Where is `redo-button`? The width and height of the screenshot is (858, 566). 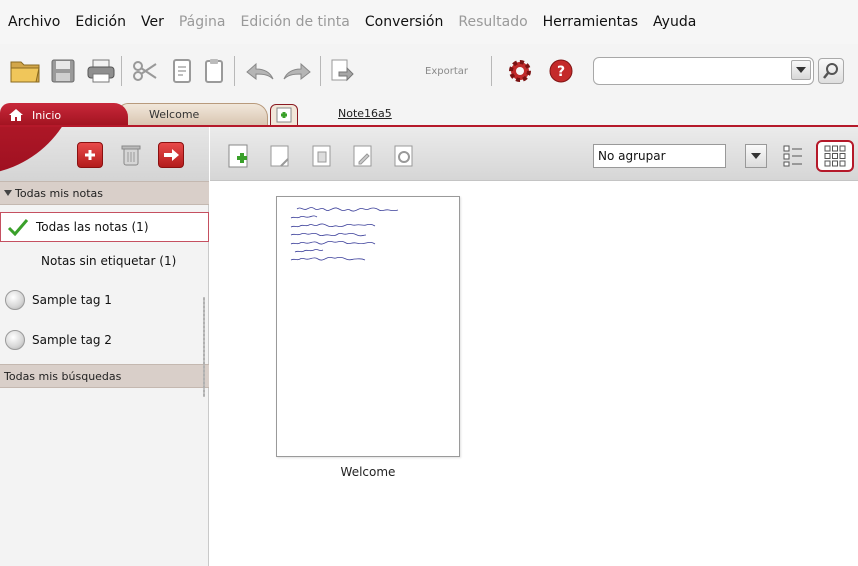
redo-button is located at coordinates (297, 71).